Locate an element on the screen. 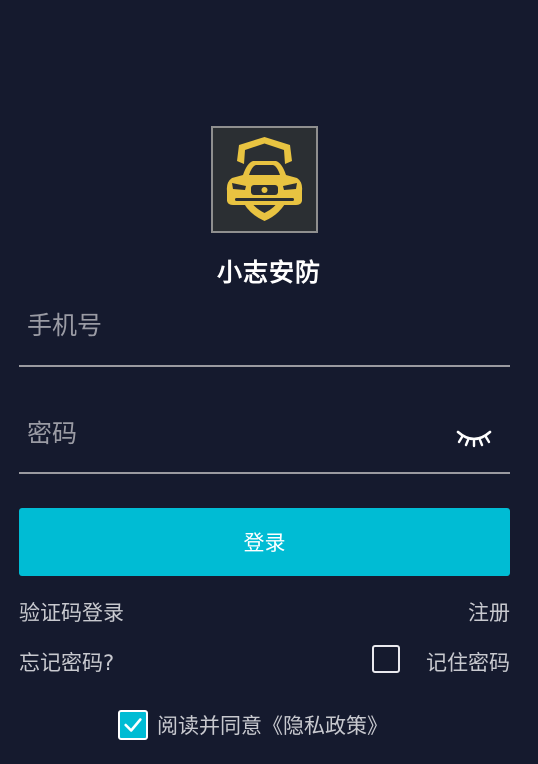 The width and height of the screenshot is (538, 764). password-field is located at coordinates (264, 441).